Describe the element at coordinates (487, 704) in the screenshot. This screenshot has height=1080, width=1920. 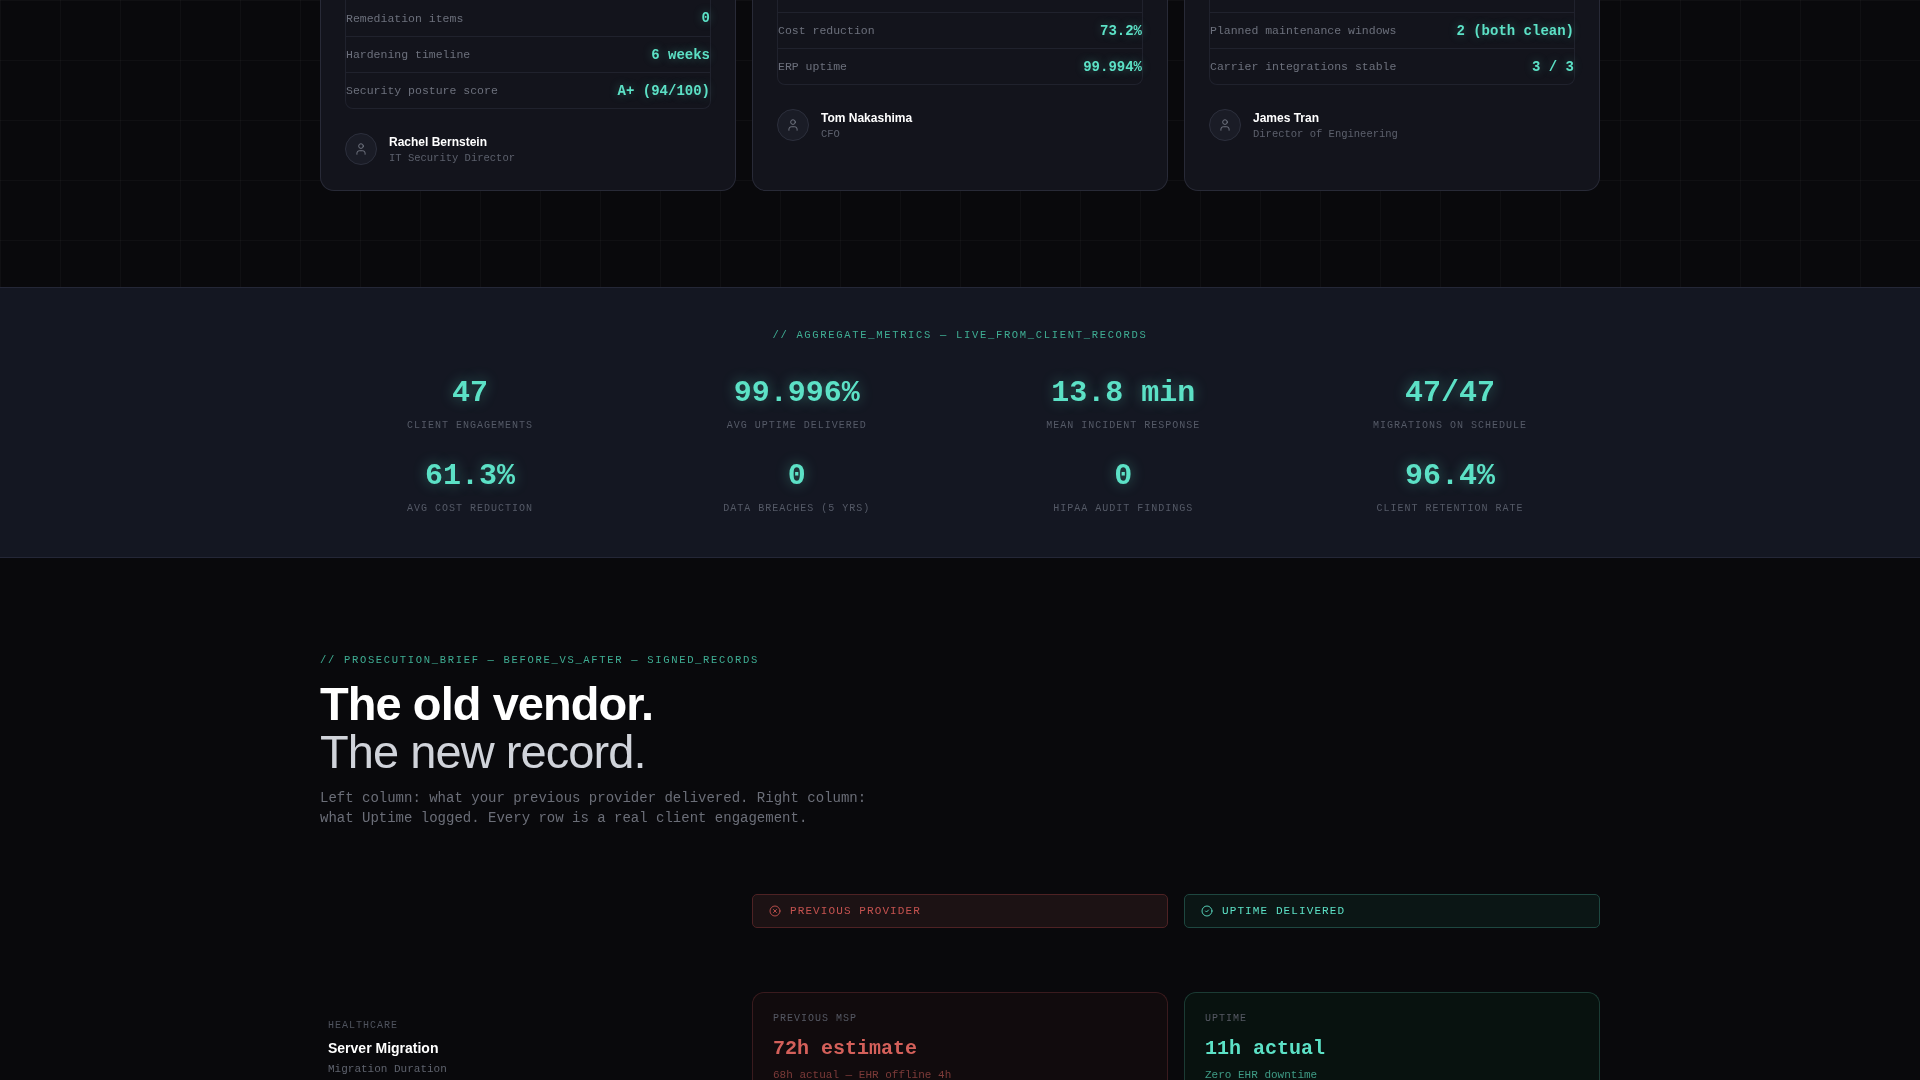
I see `headline: The old vendor.` at that location.